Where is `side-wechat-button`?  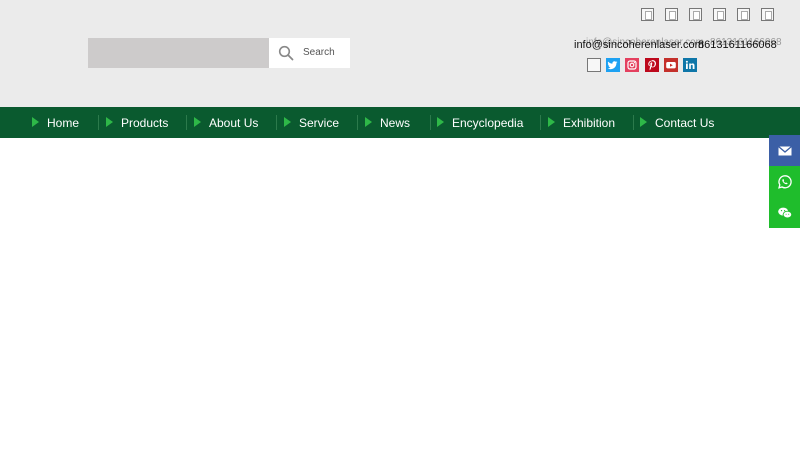 side-wechat-button is located at coordinates (784, 212).